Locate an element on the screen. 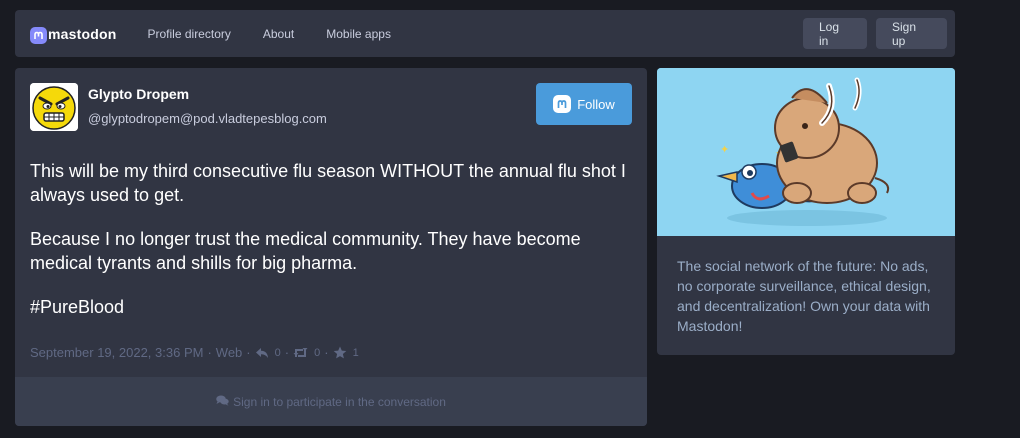  reply-count: 0 is located at coordinates (277, 352).